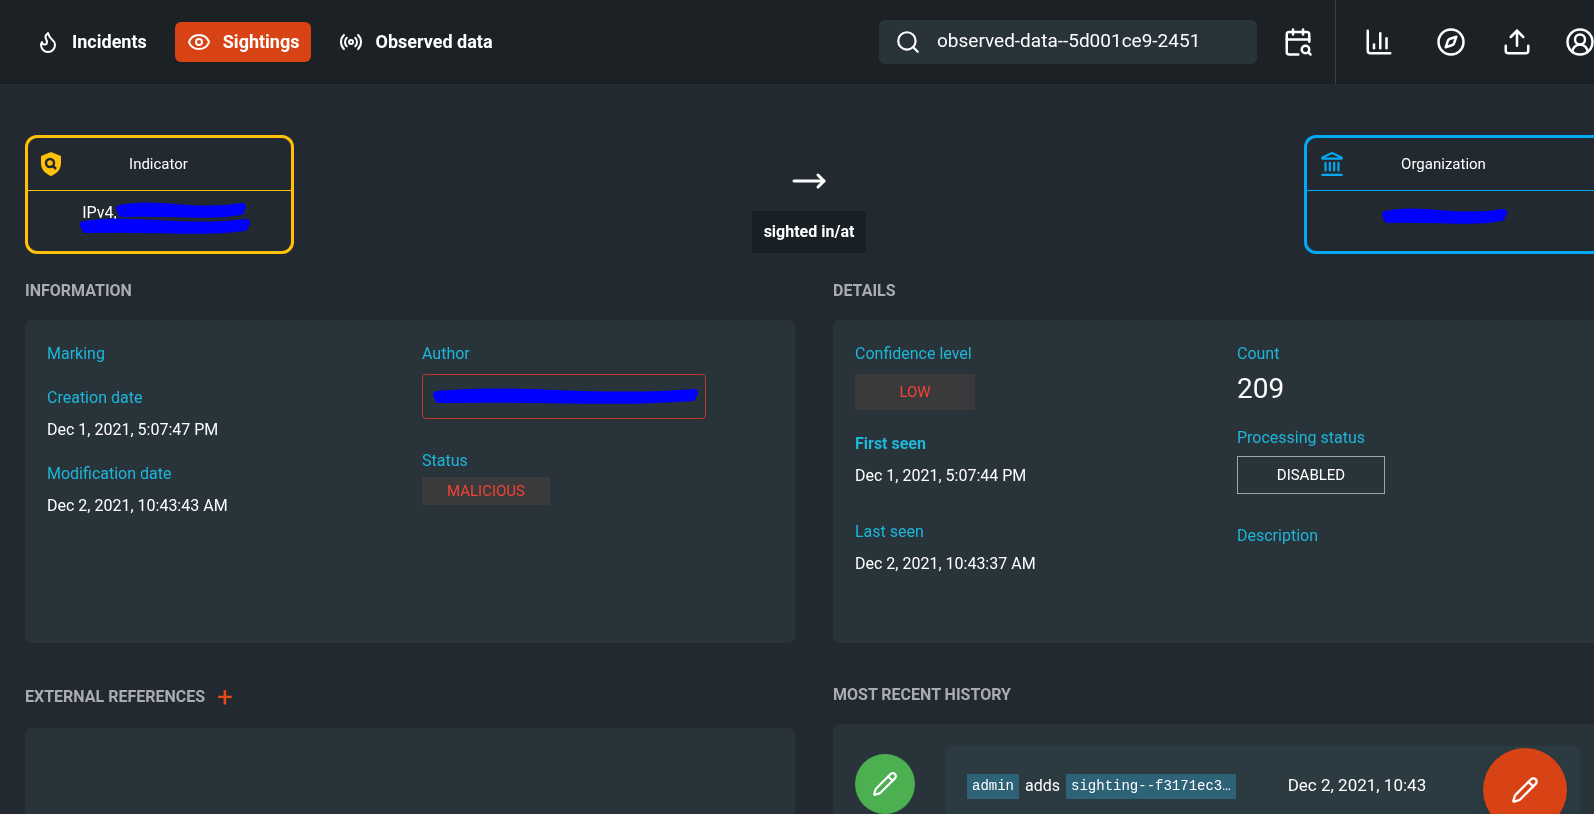 The height and width of the screenshot is (814, 1594). I want to click on field-value: Dec 1, 2021, 5:07:44 PM, so click(941, 476).